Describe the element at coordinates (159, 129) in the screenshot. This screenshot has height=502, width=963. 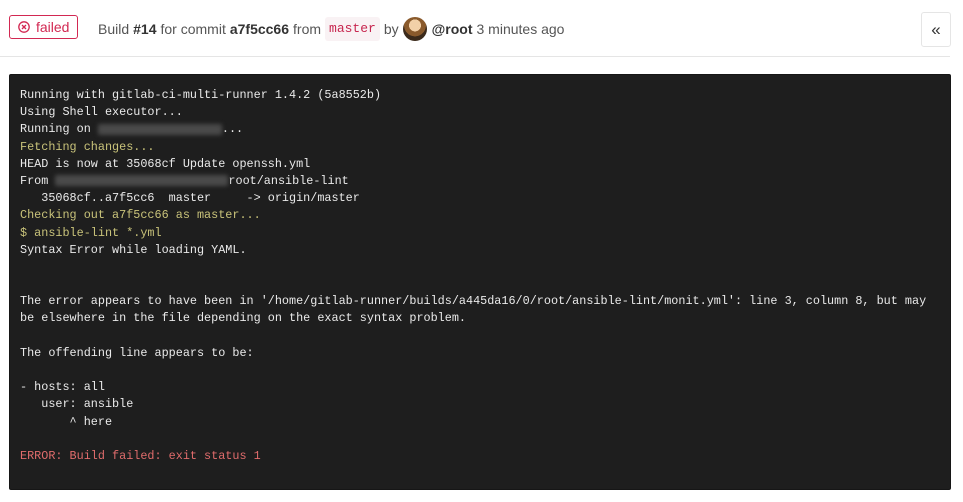
I see `redacted-hostname` at that location.